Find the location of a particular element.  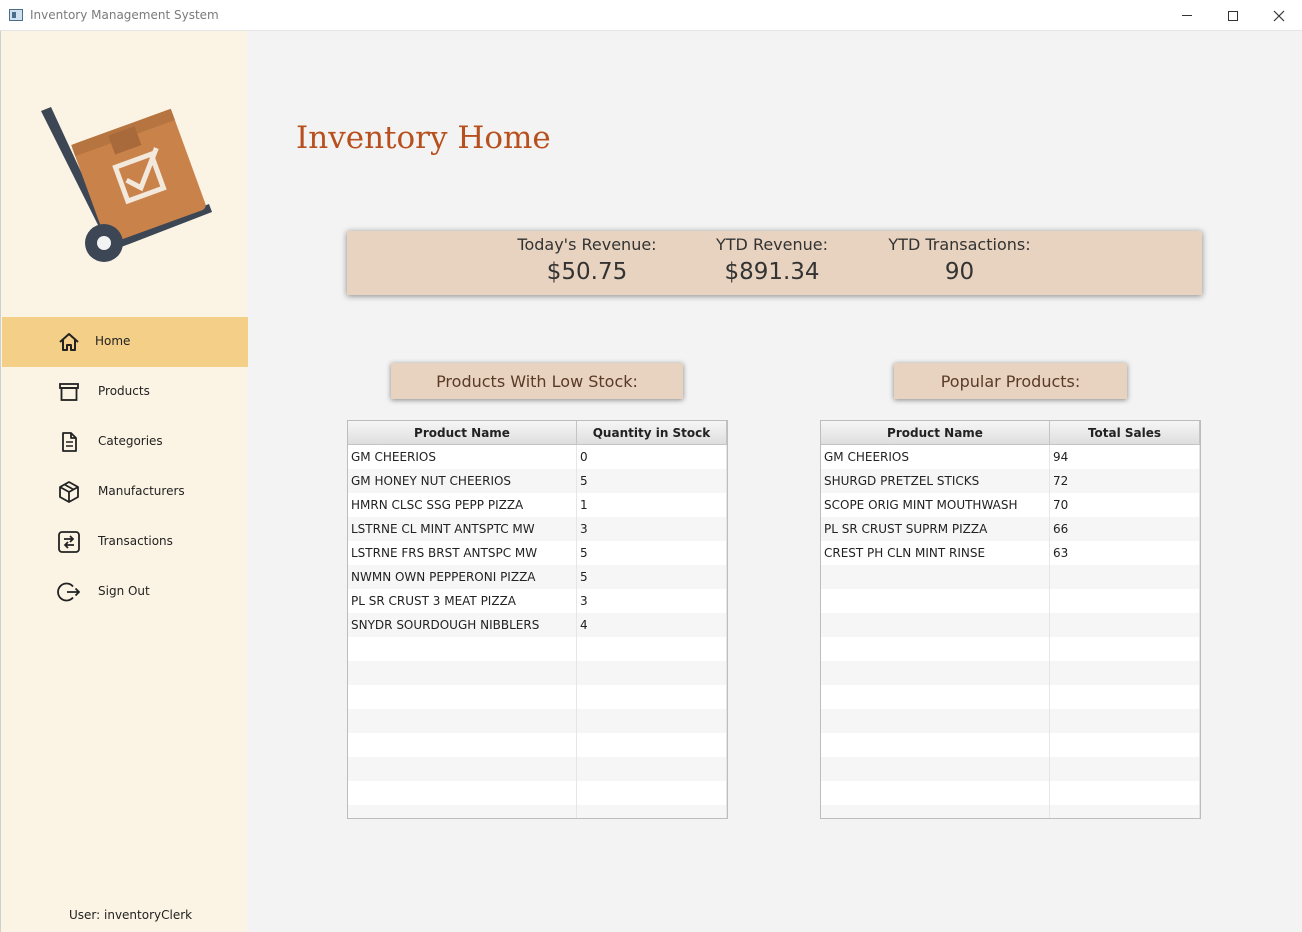

minimize-button is located at coordinates (1187, 15).